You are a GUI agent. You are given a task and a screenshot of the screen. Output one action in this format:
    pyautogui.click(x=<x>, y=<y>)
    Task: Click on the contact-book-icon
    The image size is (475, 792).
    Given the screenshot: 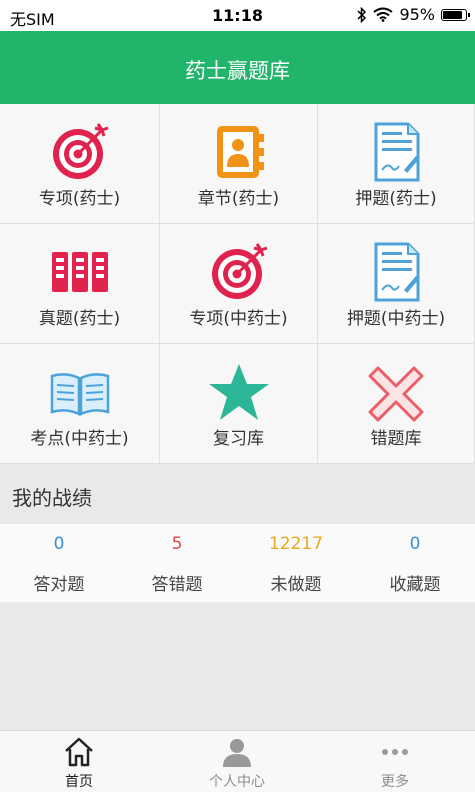 What is the action you would take?
    pyautogui.click(x=240, y=152)
    